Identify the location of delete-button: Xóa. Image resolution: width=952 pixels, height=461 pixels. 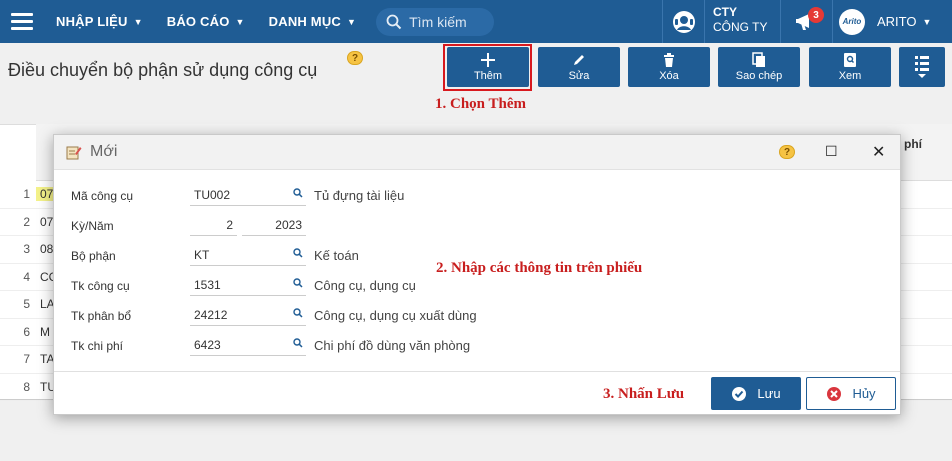
(669, 67).